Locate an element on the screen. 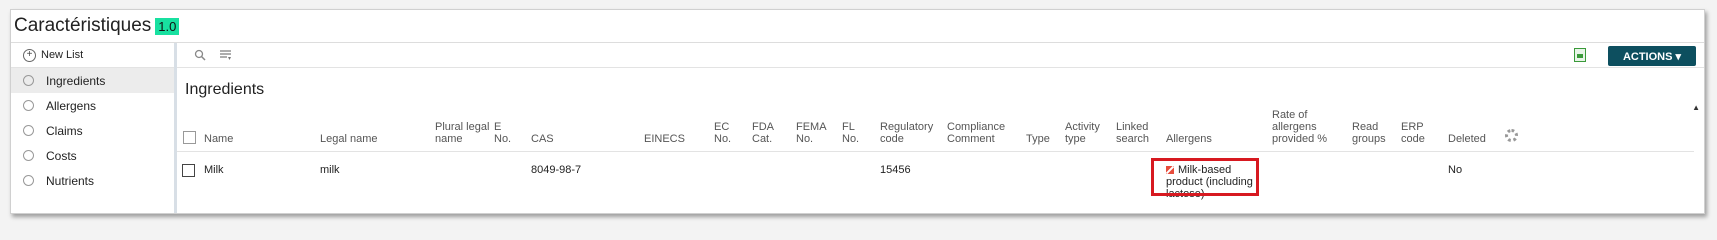 This screenshot has height=240, width=1717. scroll-up-icon: ▲ is located at coordinates (1696, 107).